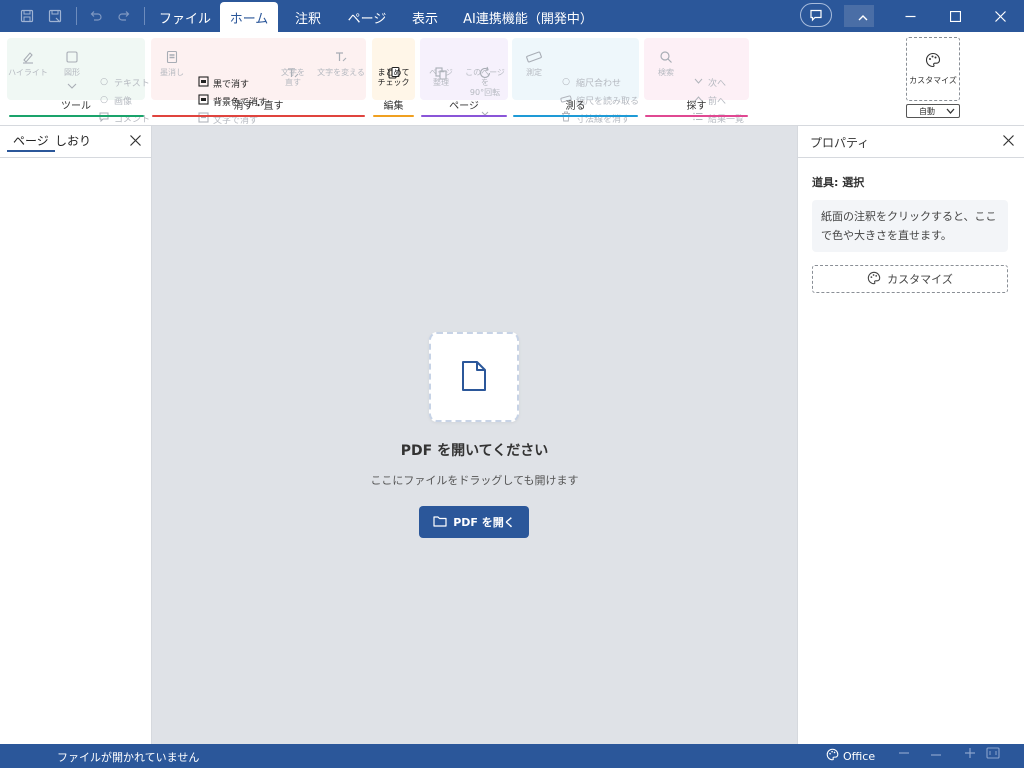  What do you see at coordinates (599, 83) in the screenshot?
I see `scale-calibrate-label: 縮尺合わせ` at bounding box center [599, 83].